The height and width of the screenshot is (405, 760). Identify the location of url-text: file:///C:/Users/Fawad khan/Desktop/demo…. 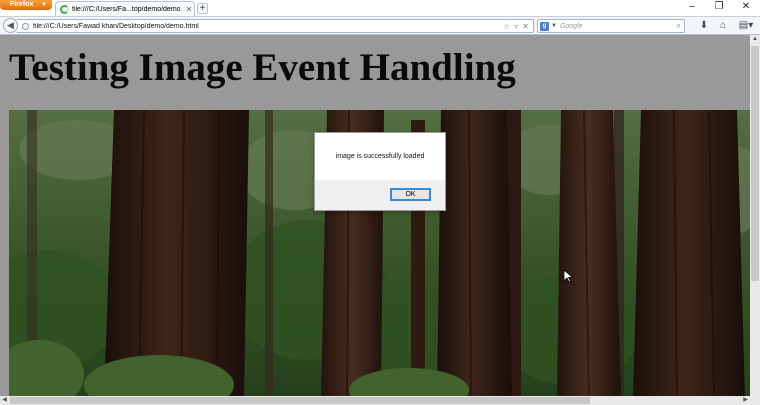
(268, 26).